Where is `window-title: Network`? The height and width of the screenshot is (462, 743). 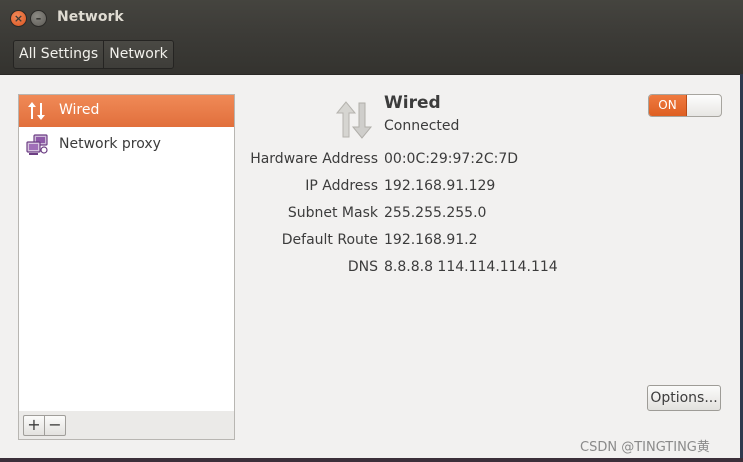 window-title: Network is located at coordinates (90, 17).